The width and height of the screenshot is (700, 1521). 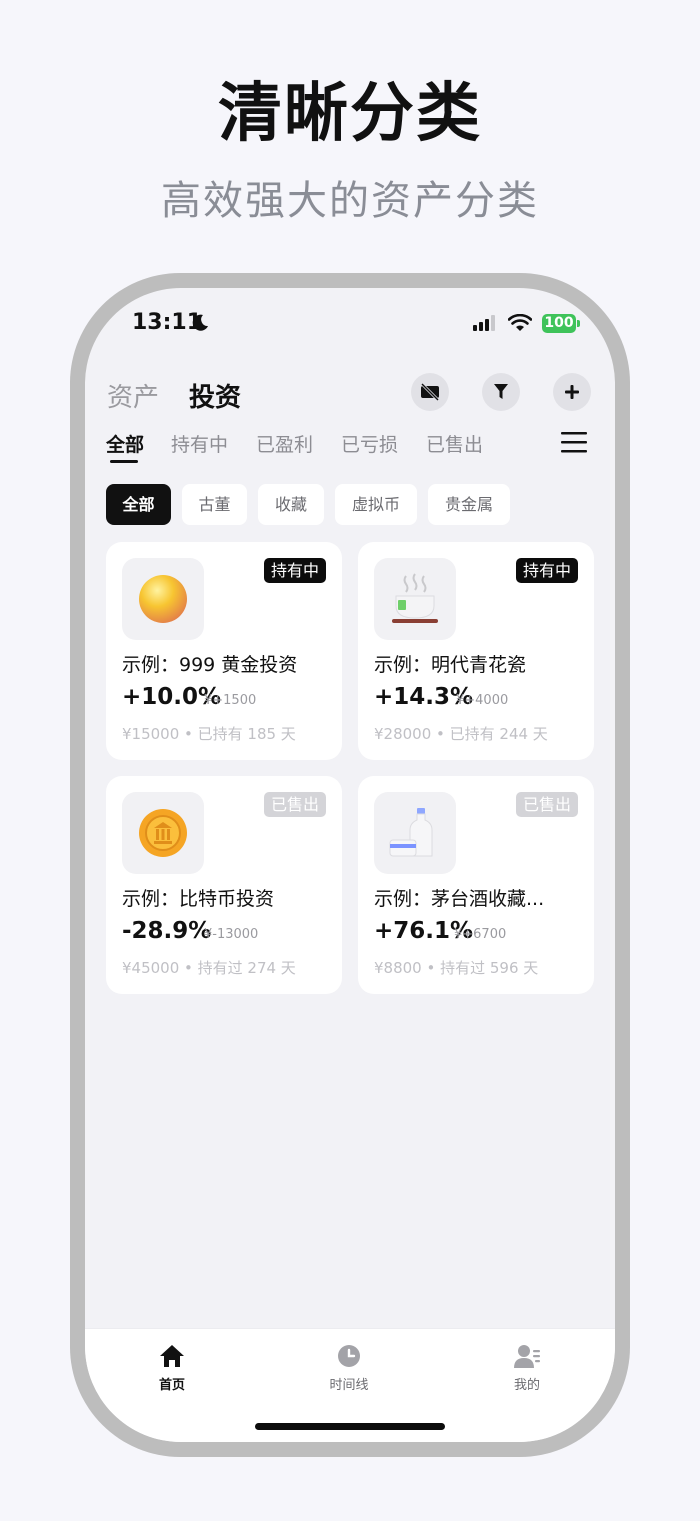 What do you see at coordinates (454, 443) in the screenshot?
I see `segment-sold: 已售出` at bounding box center [454, 443].